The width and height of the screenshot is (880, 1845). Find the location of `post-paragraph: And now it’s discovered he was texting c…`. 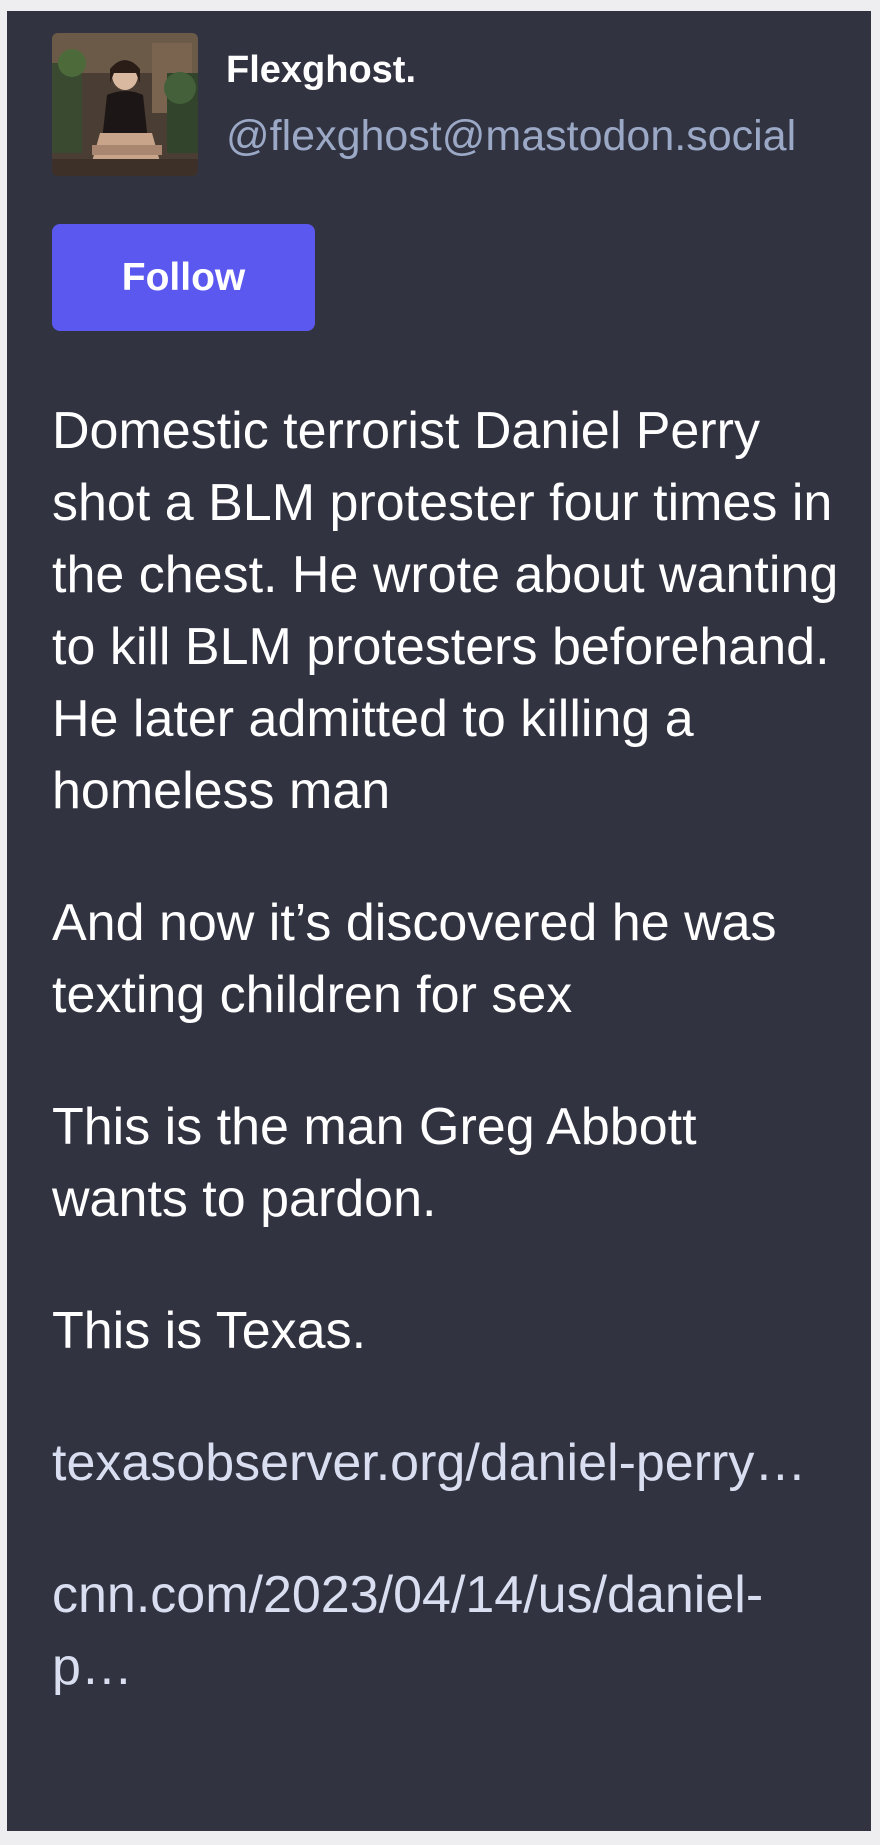

post-paragraph: And now it’s discovered he was texting c… is located at coordinates (414, 959).